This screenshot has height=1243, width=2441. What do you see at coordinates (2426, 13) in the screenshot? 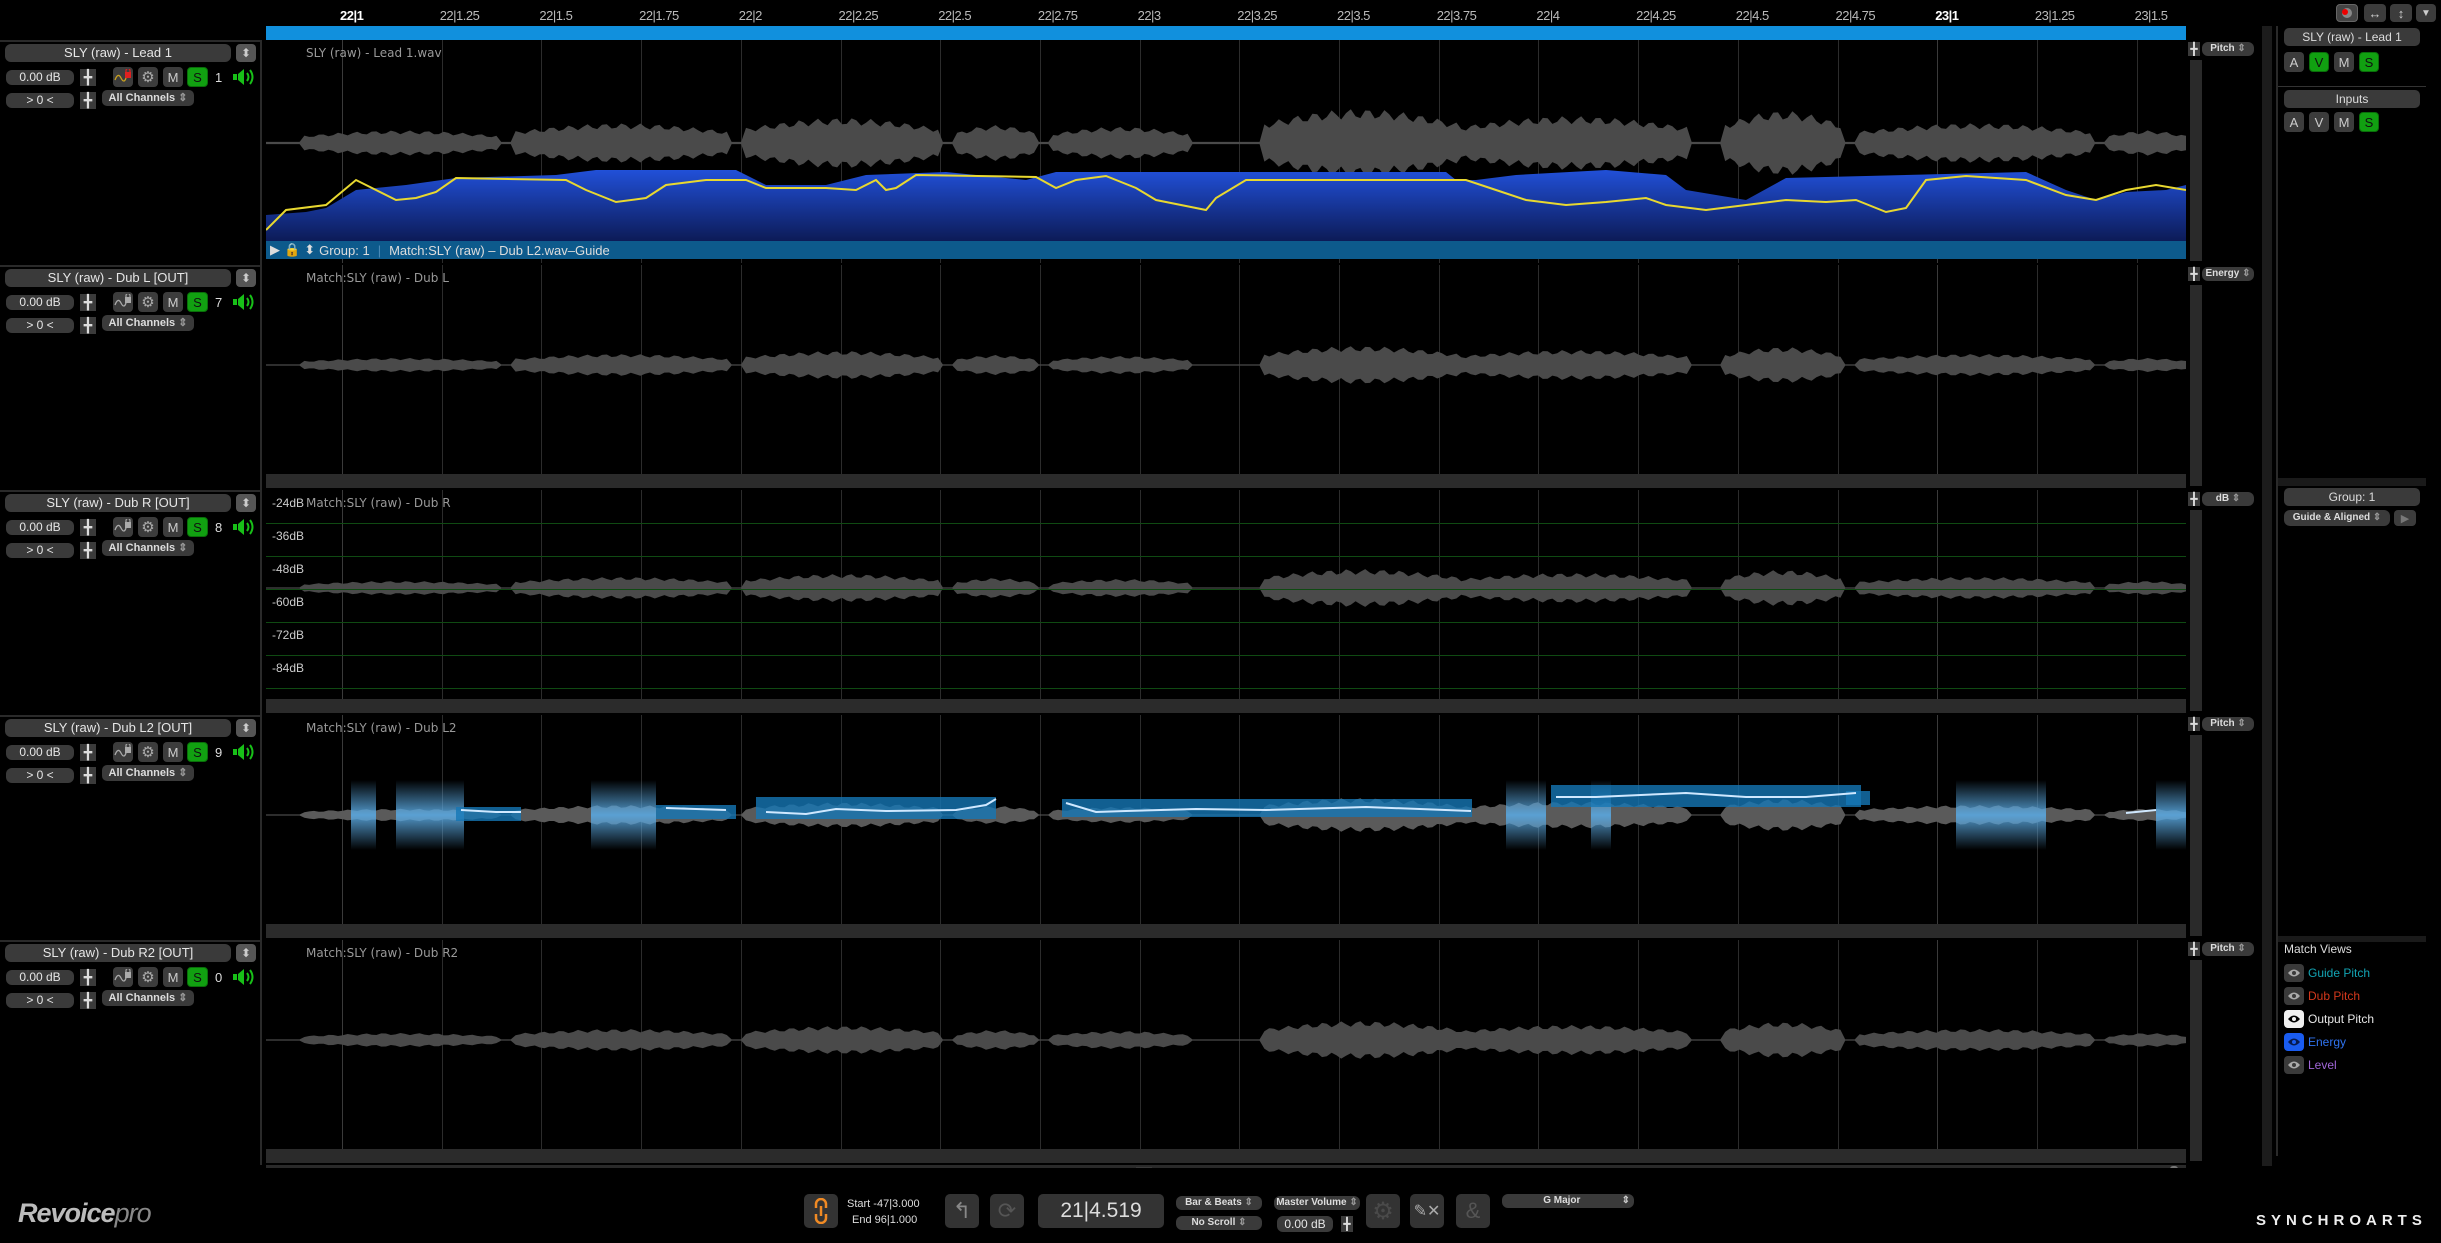
I see `menu-dropdown-button: ▼` at bounding box center [2426, 13].